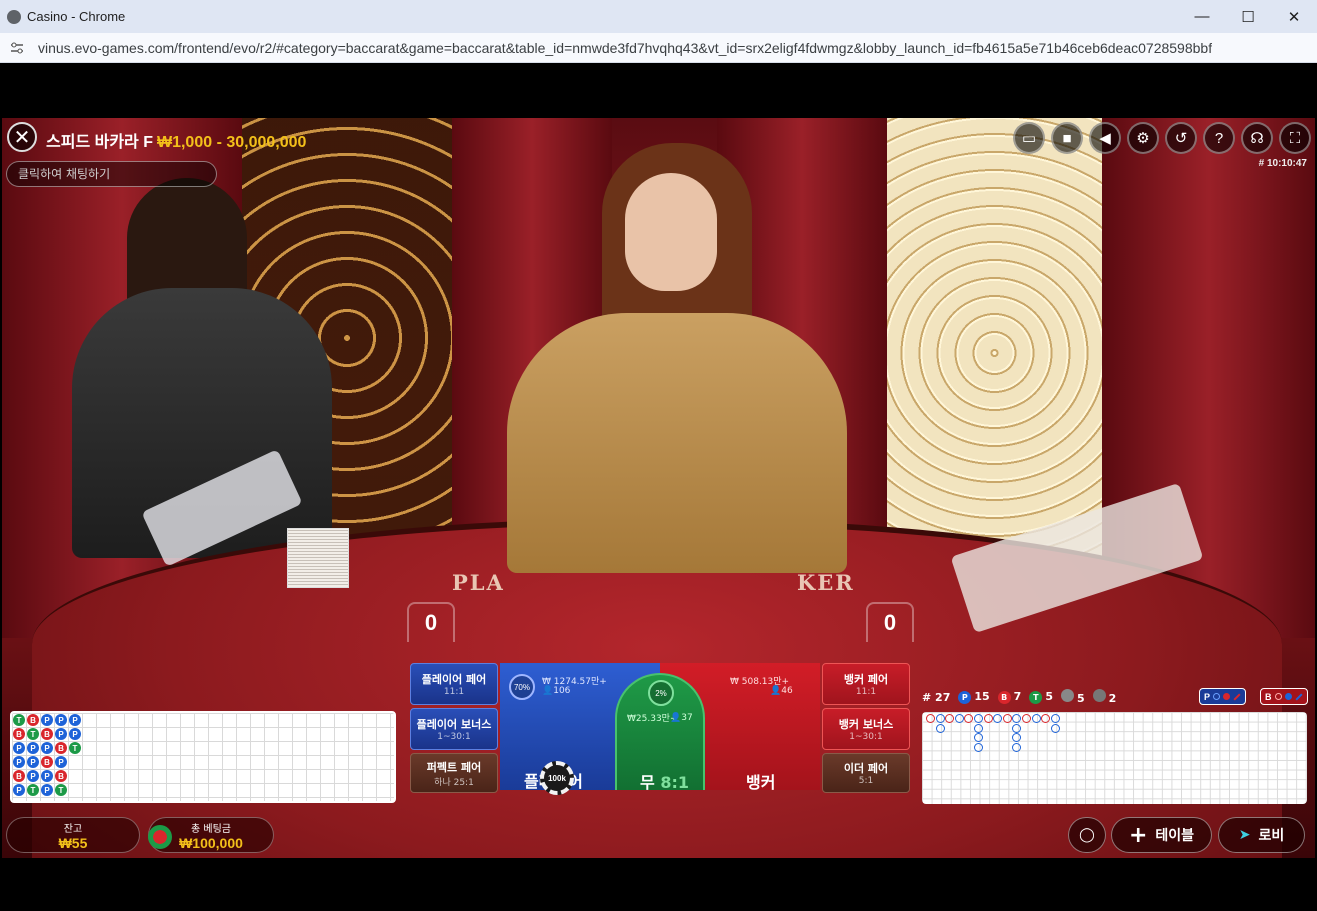  What do you see at coordinates (1067, 138) in the screenshot?
I see `video-icon: ■` at bounding box center [1067, 138].